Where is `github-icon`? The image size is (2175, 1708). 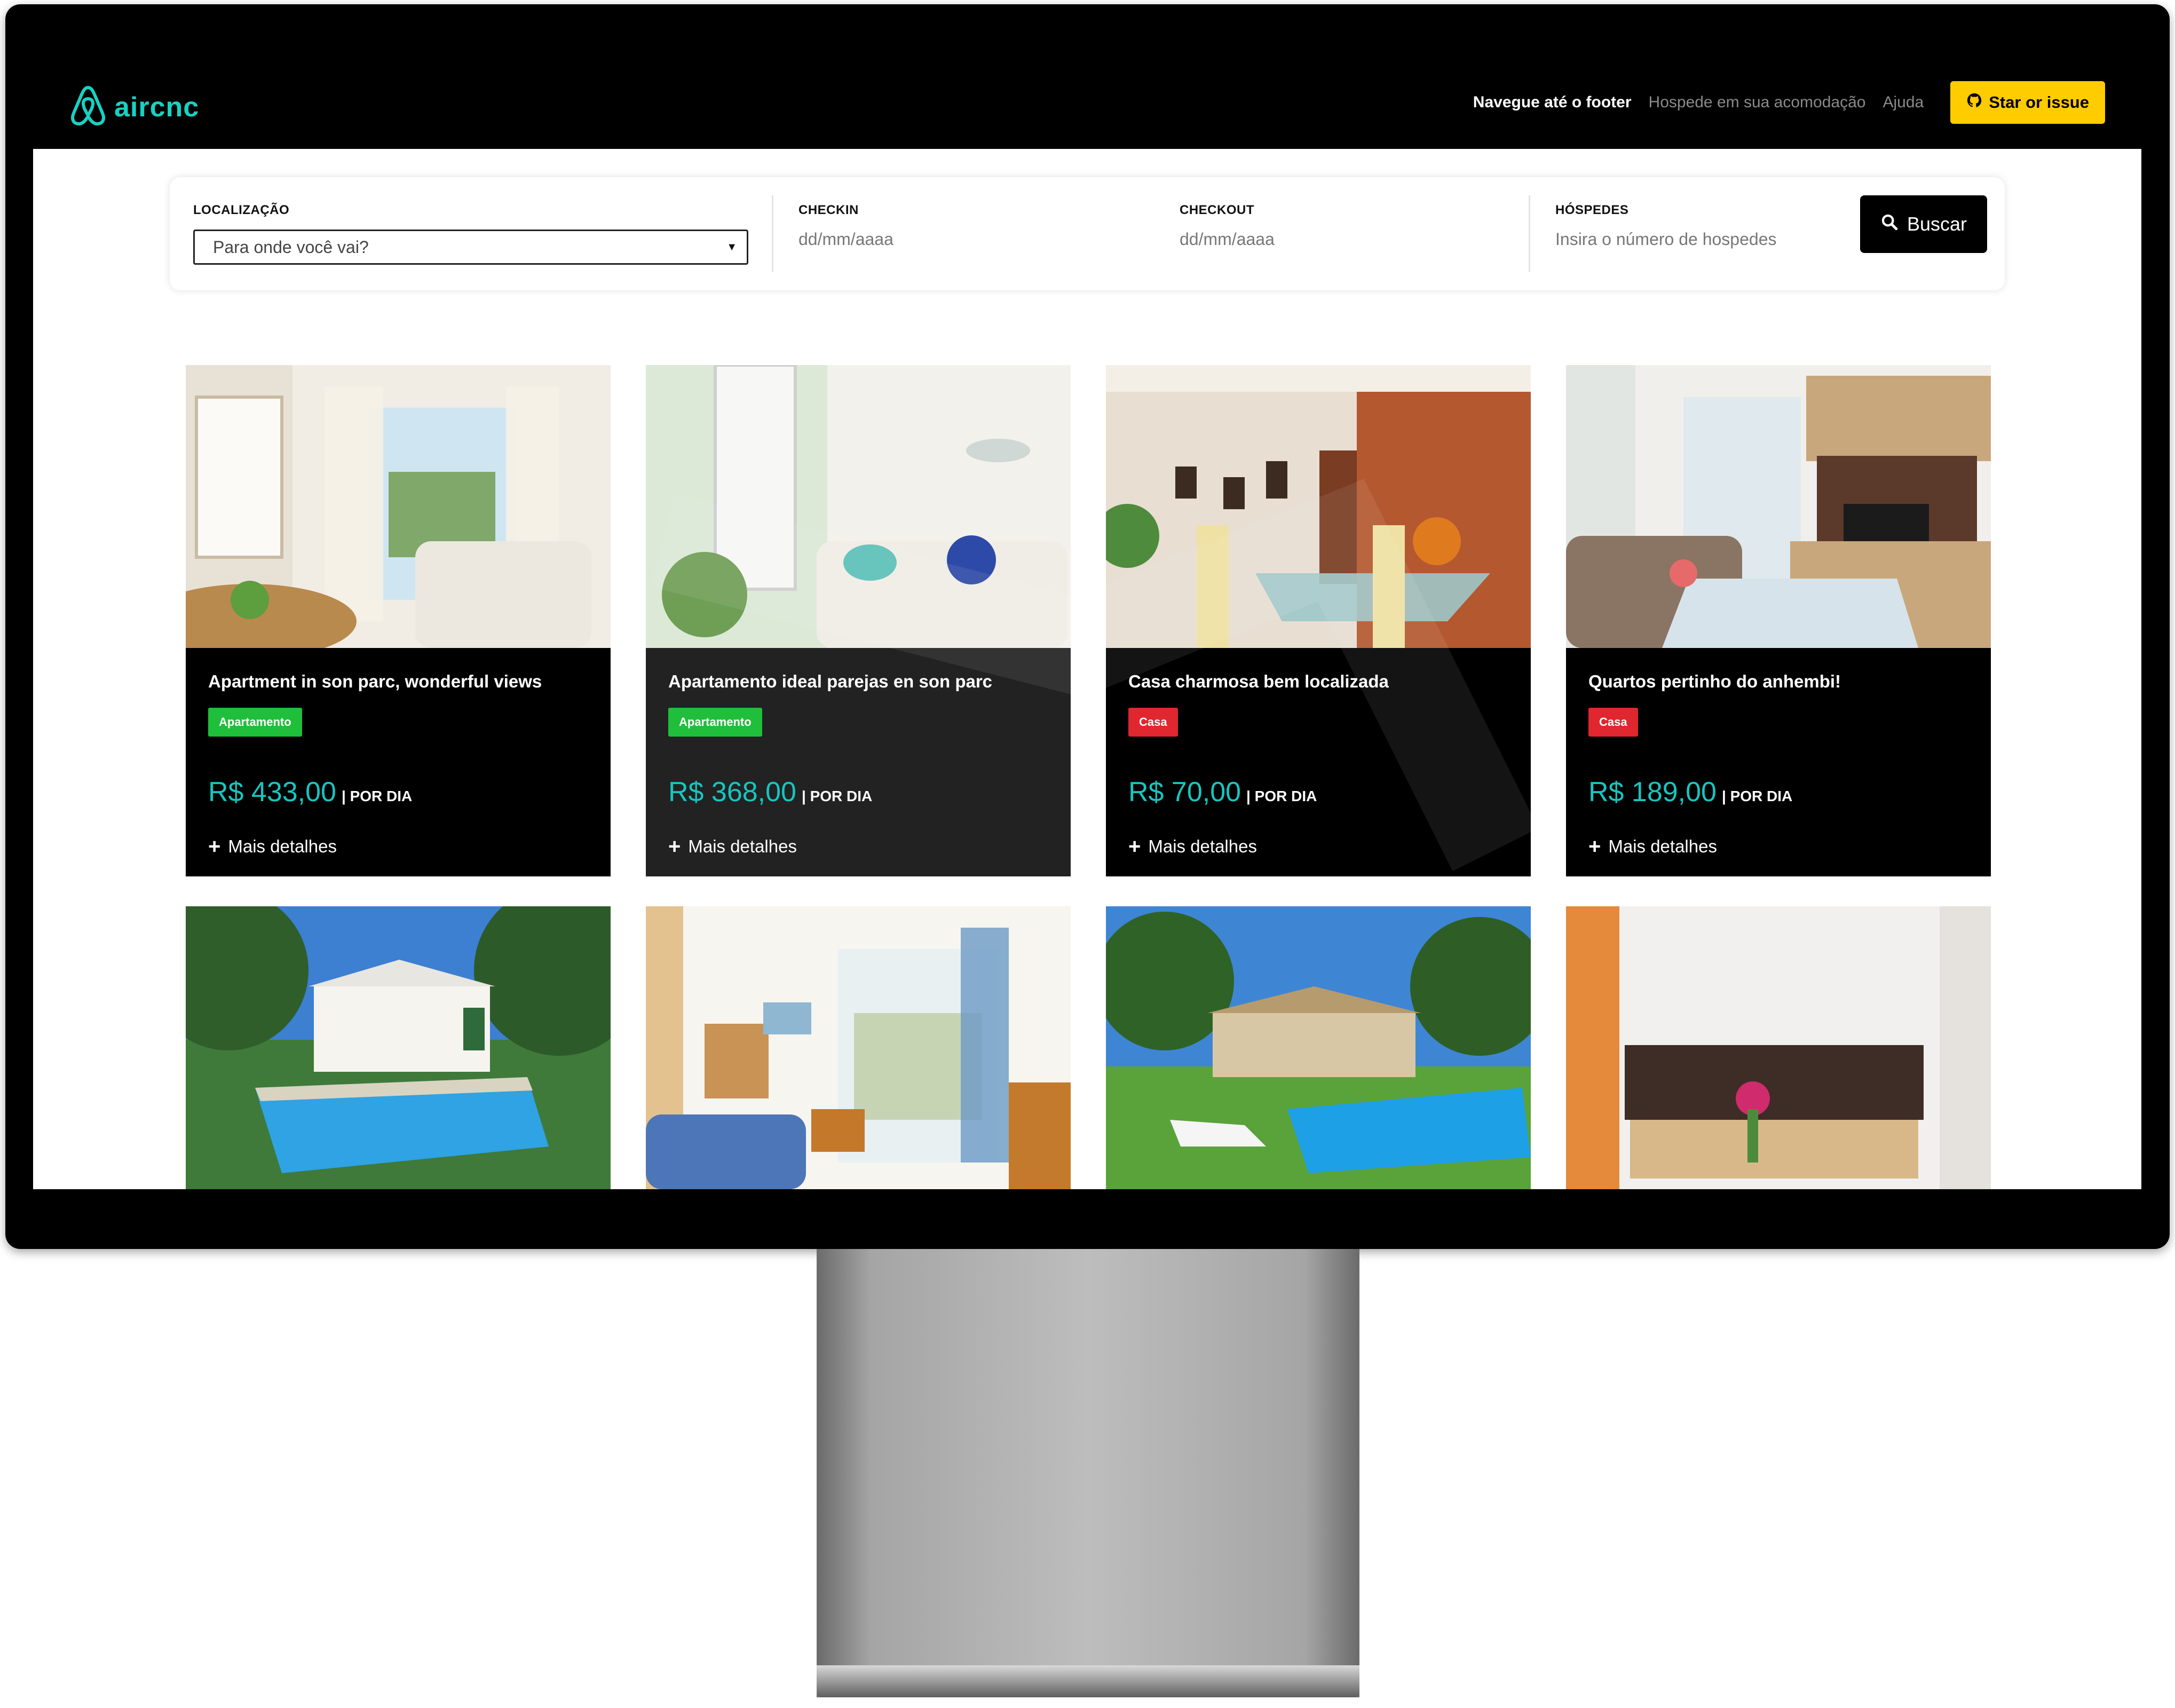 github-icon is located at coordinates (1974, 102).